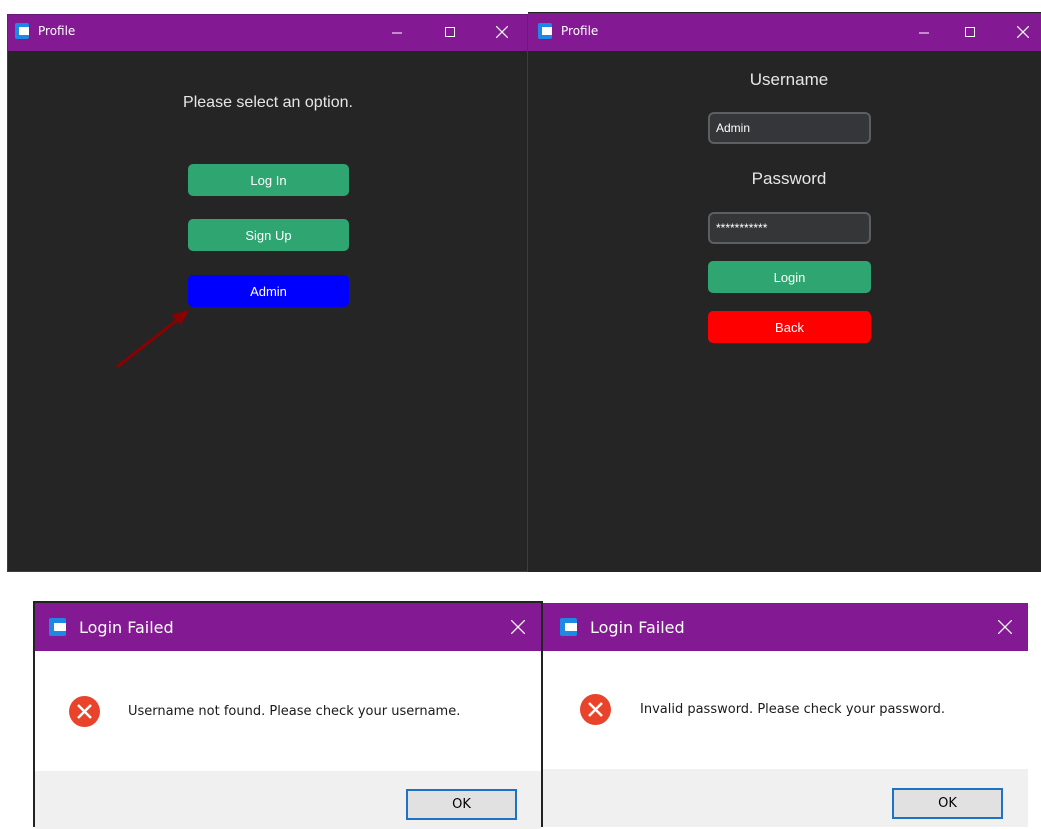  Describe the element at coordinates (789, 79) in the screenshot. I see `username-label: Username` at that location.